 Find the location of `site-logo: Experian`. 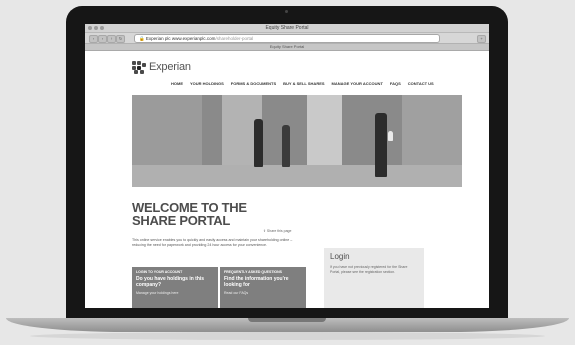

site-logo: Experian is located at coordinates (161, 67).